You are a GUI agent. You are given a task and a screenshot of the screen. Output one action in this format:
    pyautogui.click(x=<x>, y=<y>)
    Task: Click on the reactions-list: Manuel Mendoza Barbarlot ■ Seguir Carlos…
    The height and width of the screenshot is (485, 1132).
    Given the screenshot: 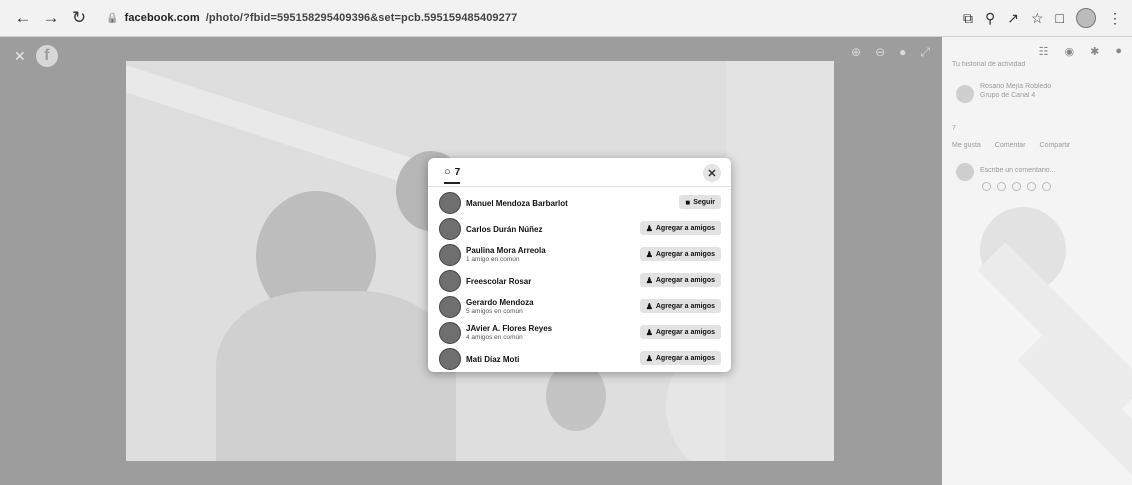 What is the action you would take?
    pyautogui.click(x=579, y=281)
    